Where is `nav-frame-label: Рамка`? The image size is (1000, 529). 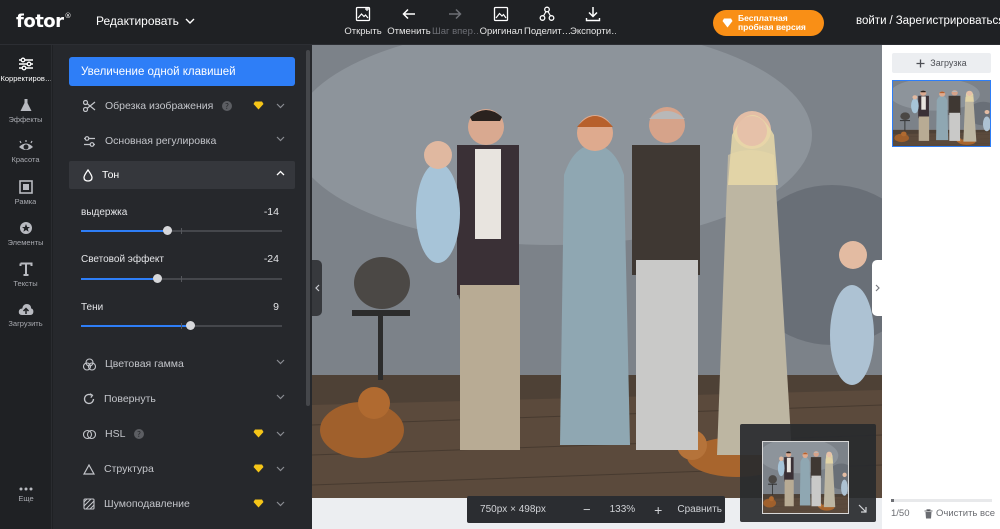
nav-frame-label: Рамка is located at coordinates (25, 201).